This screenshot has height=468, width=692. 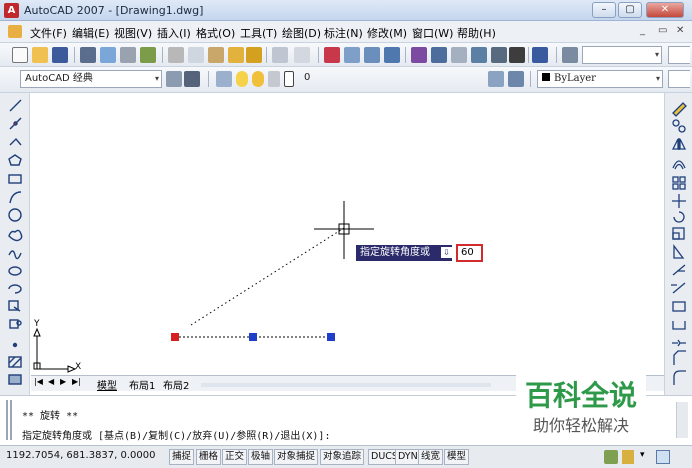 What do you see at coordinates (665, 10) in the screenshot?
I see `close-button: ✕` at bounding box center [665, 10].